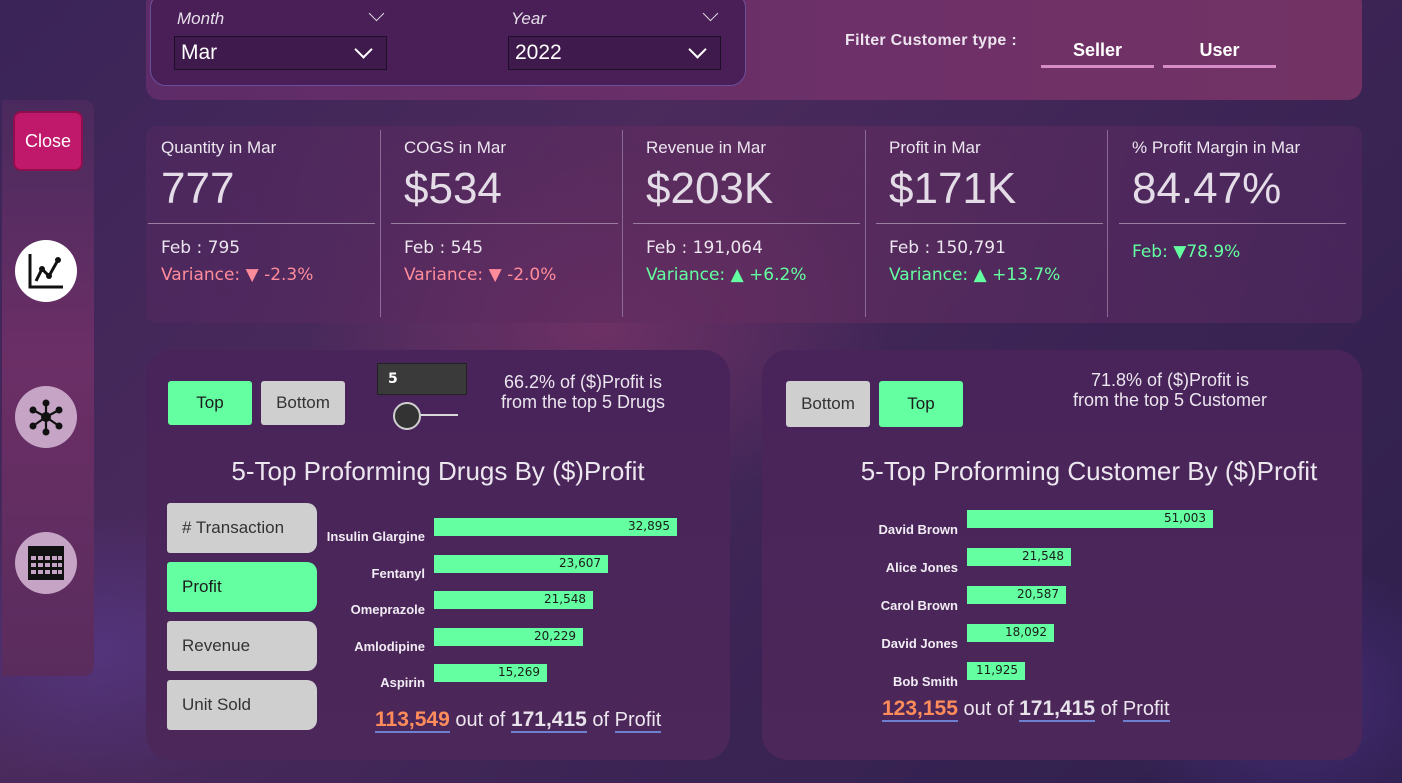 Image resolution: width=1402 pixels, height=783 pixels. What do you see at coordinates (988, 709) in the screenshot?
I see `summary-out-of: out of` at bounding box center [988, 709].